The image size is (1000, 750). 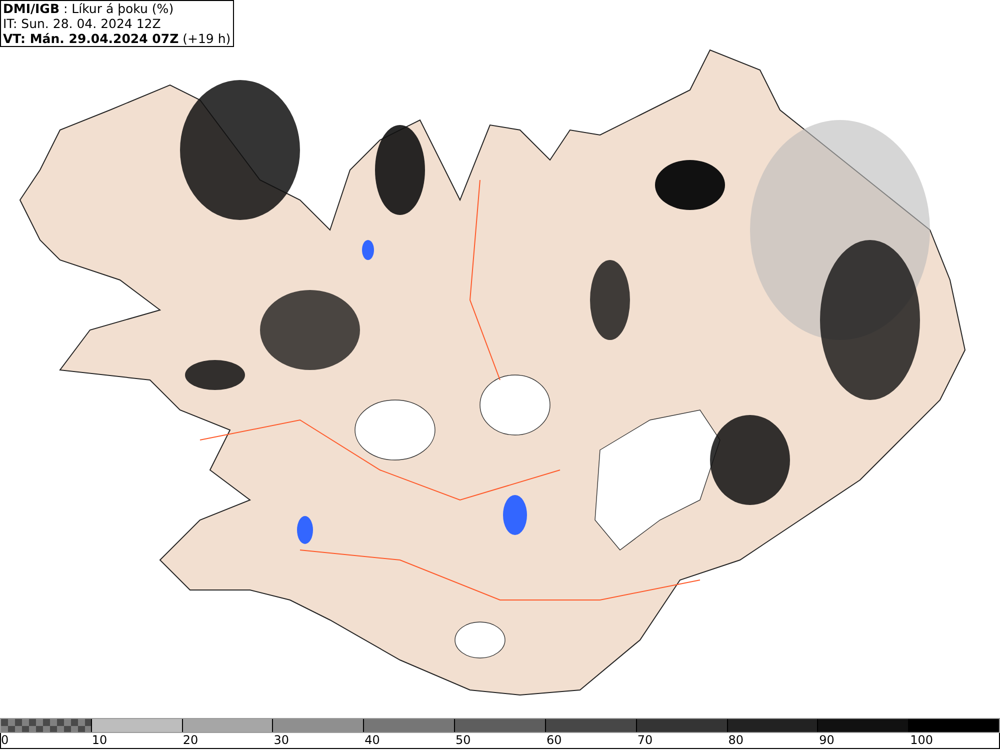 What do you see at coordinates (281, 740) in the screenshot?
I see `legend-label: 30` at bounding box center [281, 740].